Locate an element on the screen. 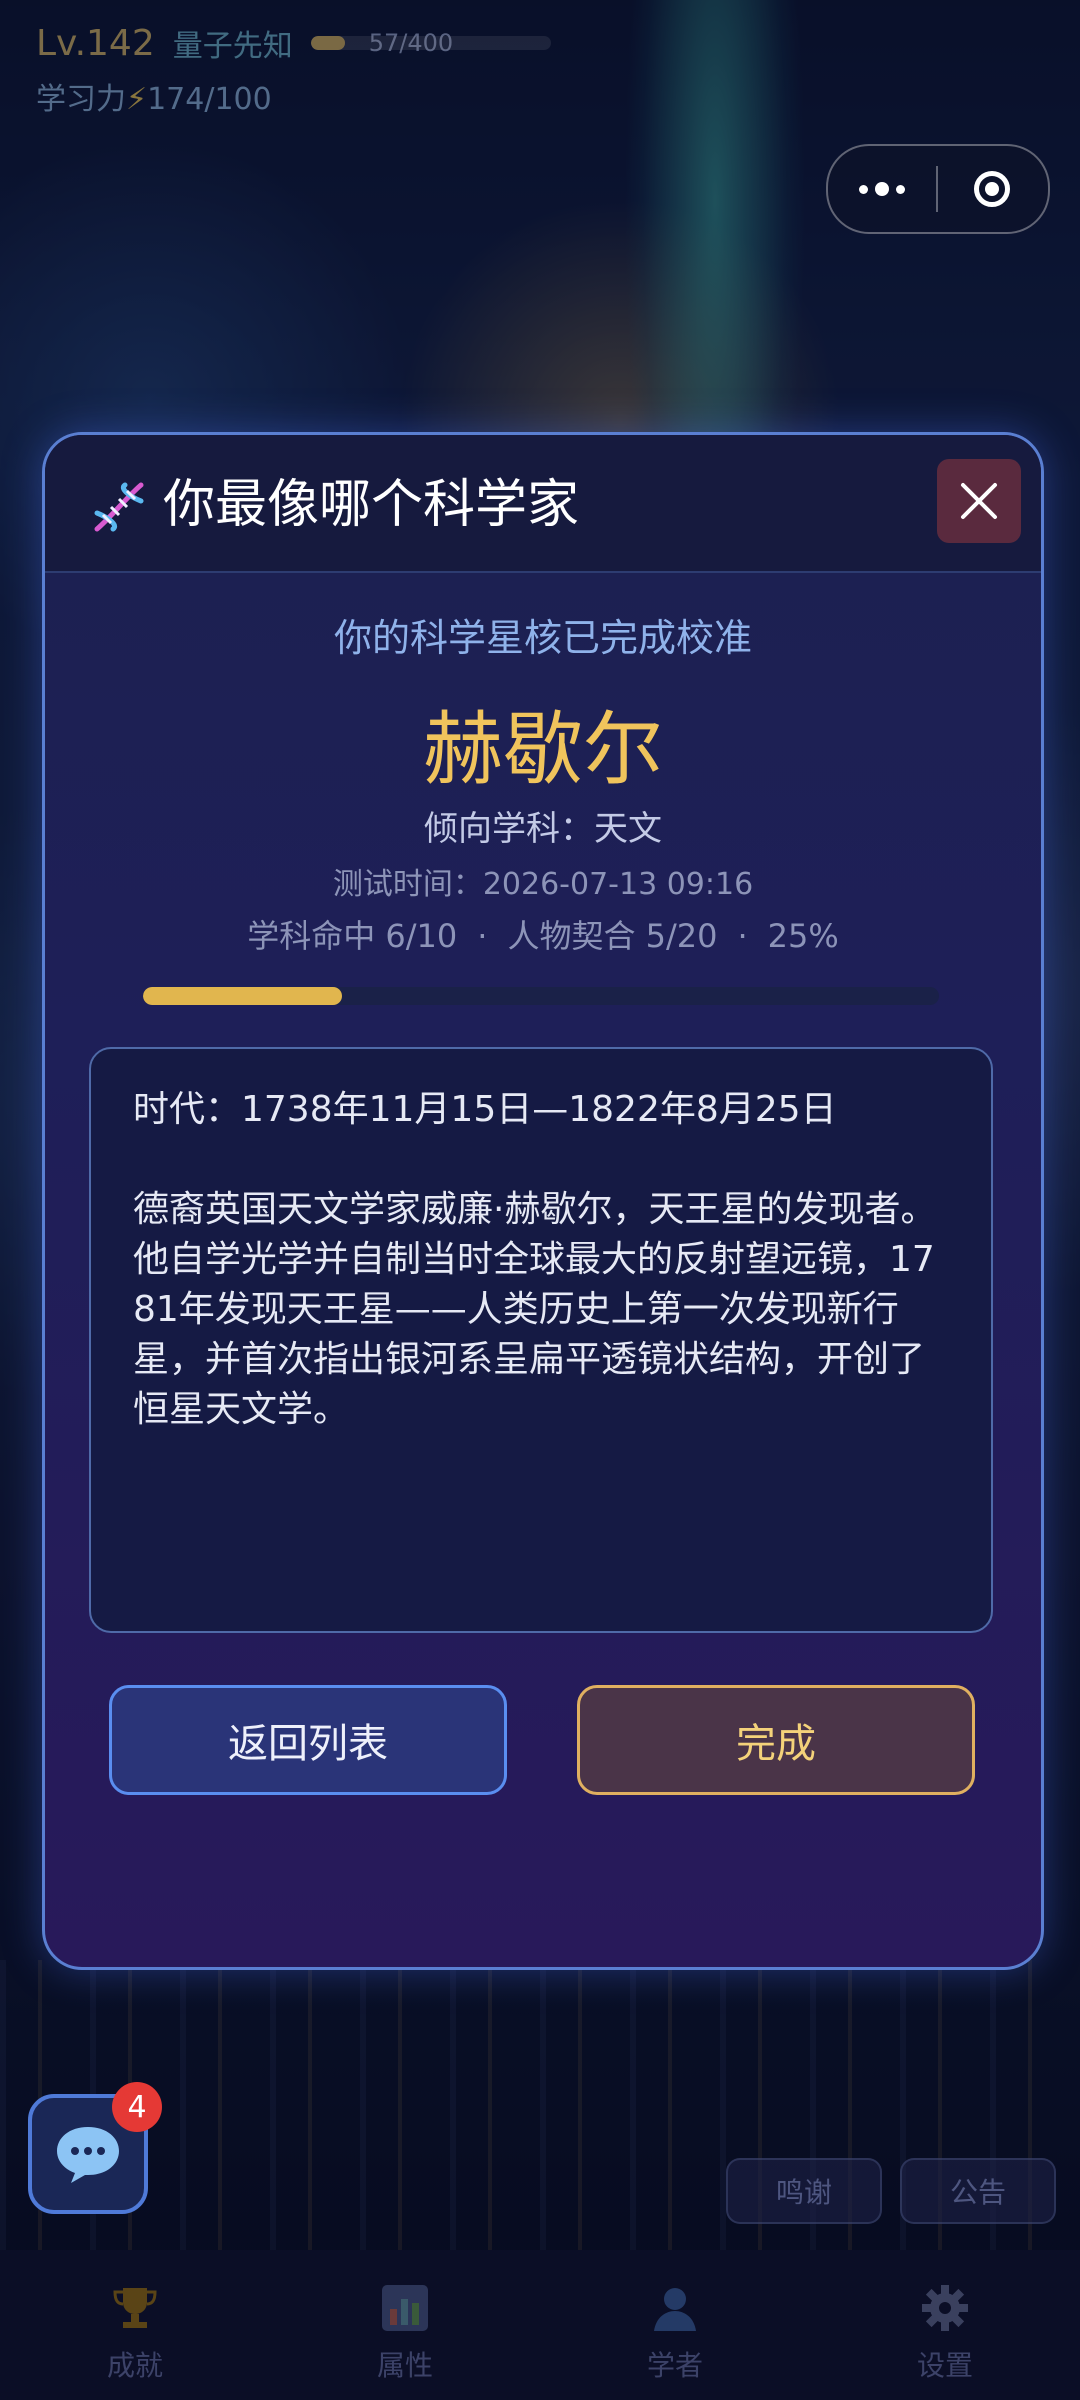 The width and height of the screenshot is (1080, 2400). tab-label: 设置 is located at coordinates (944, 2365).